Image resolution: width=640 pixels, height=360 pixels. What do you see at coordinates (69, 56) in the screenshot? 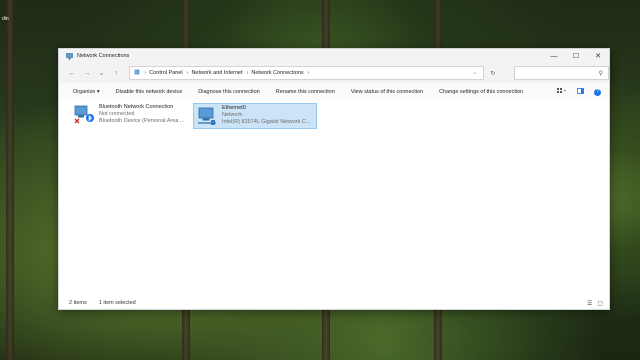
I see `network-icon` at bounding box center [69, 56].